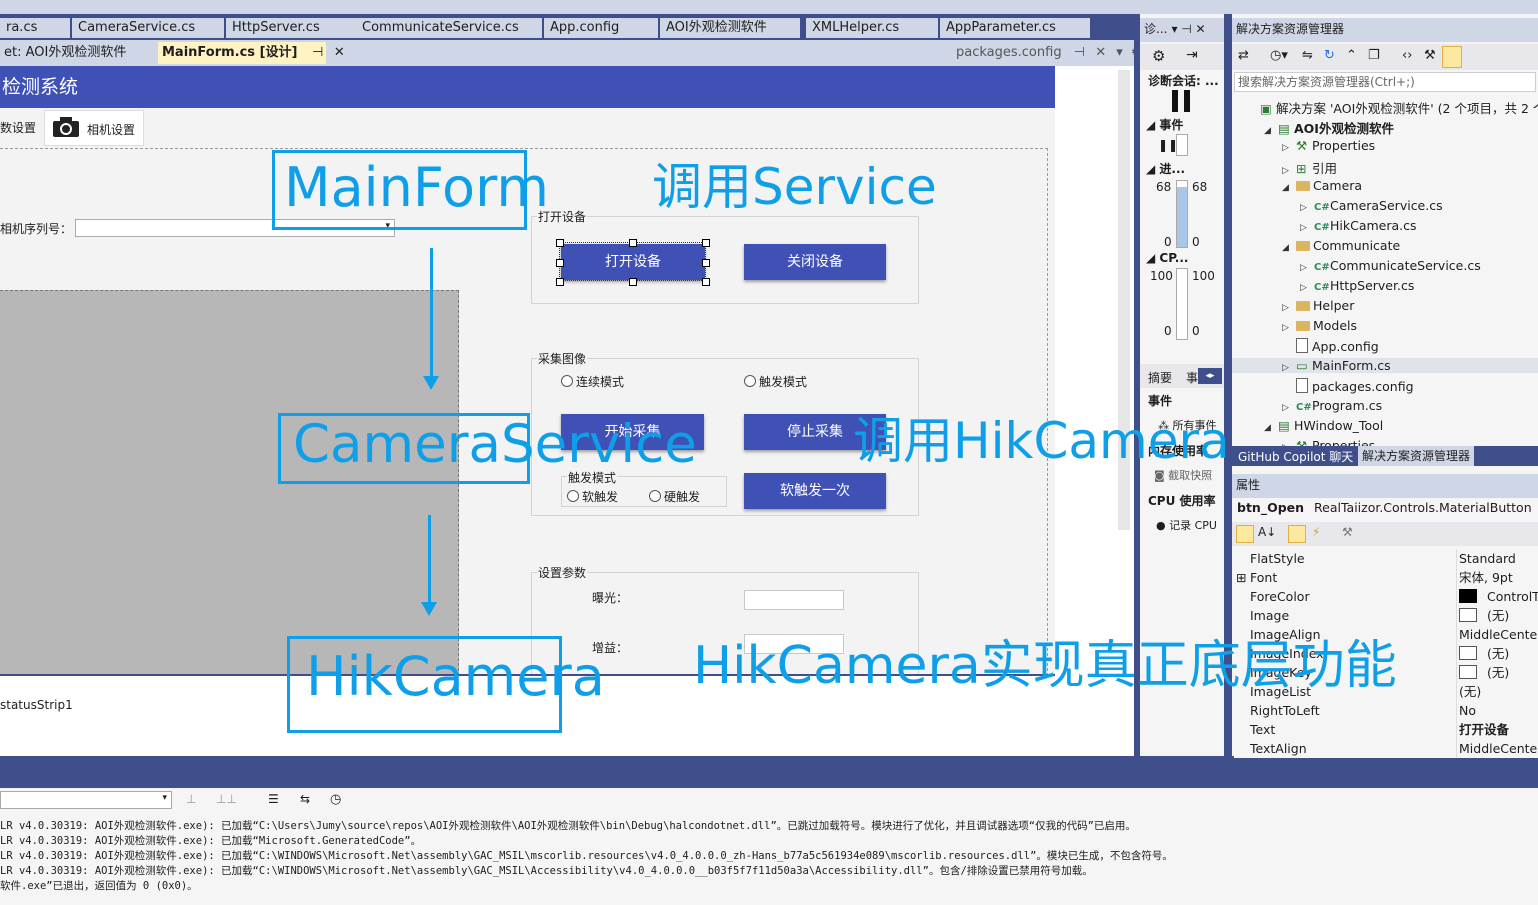  I want to click on sync-icon: ⇄, so click(1243, 55).